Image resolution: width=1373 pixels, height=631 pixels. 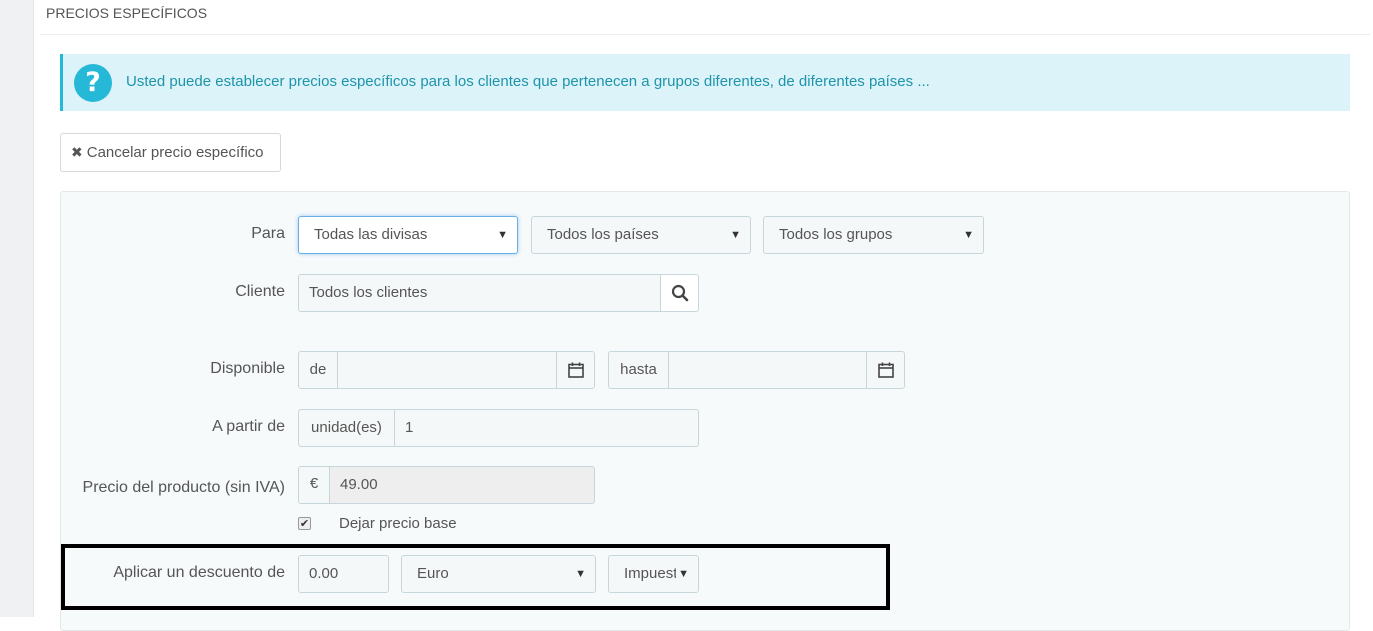 I want to click on cliente-label: Cliente, so click(x=260, y=291).